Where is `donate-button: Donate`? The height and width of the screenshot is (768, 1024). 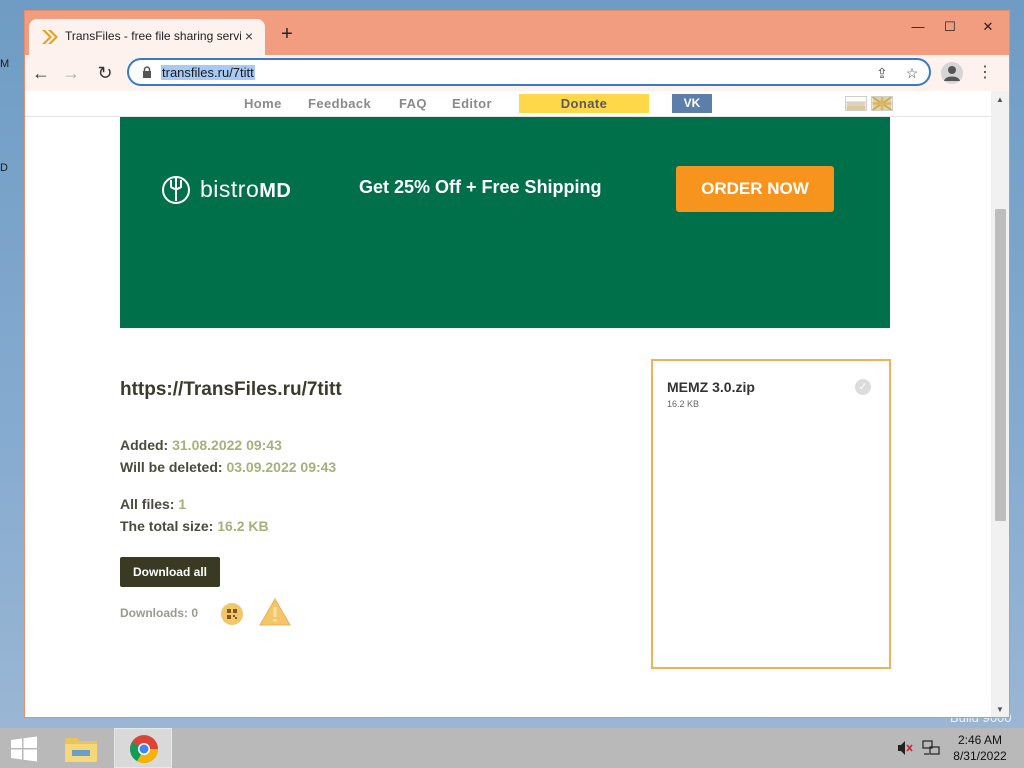
donate-button: Donate is located at coordinates (584, 103).